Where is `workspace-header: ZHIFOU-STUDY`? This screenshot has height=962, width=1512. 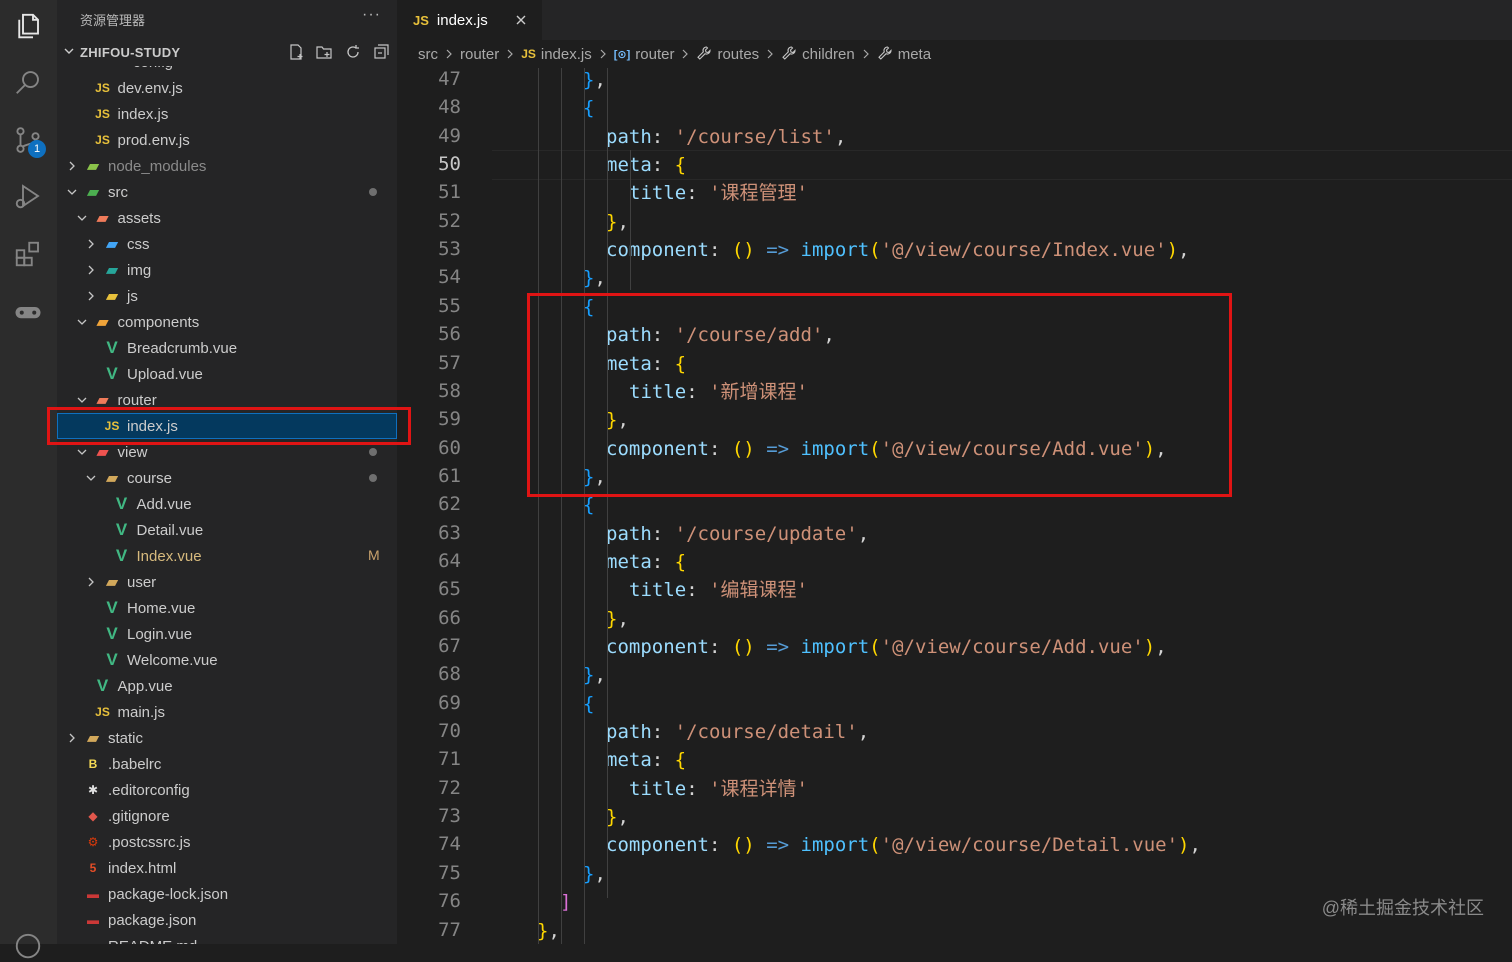
workspace-header: ZHIFOU-STUDY is located at coordinates (227, 53).